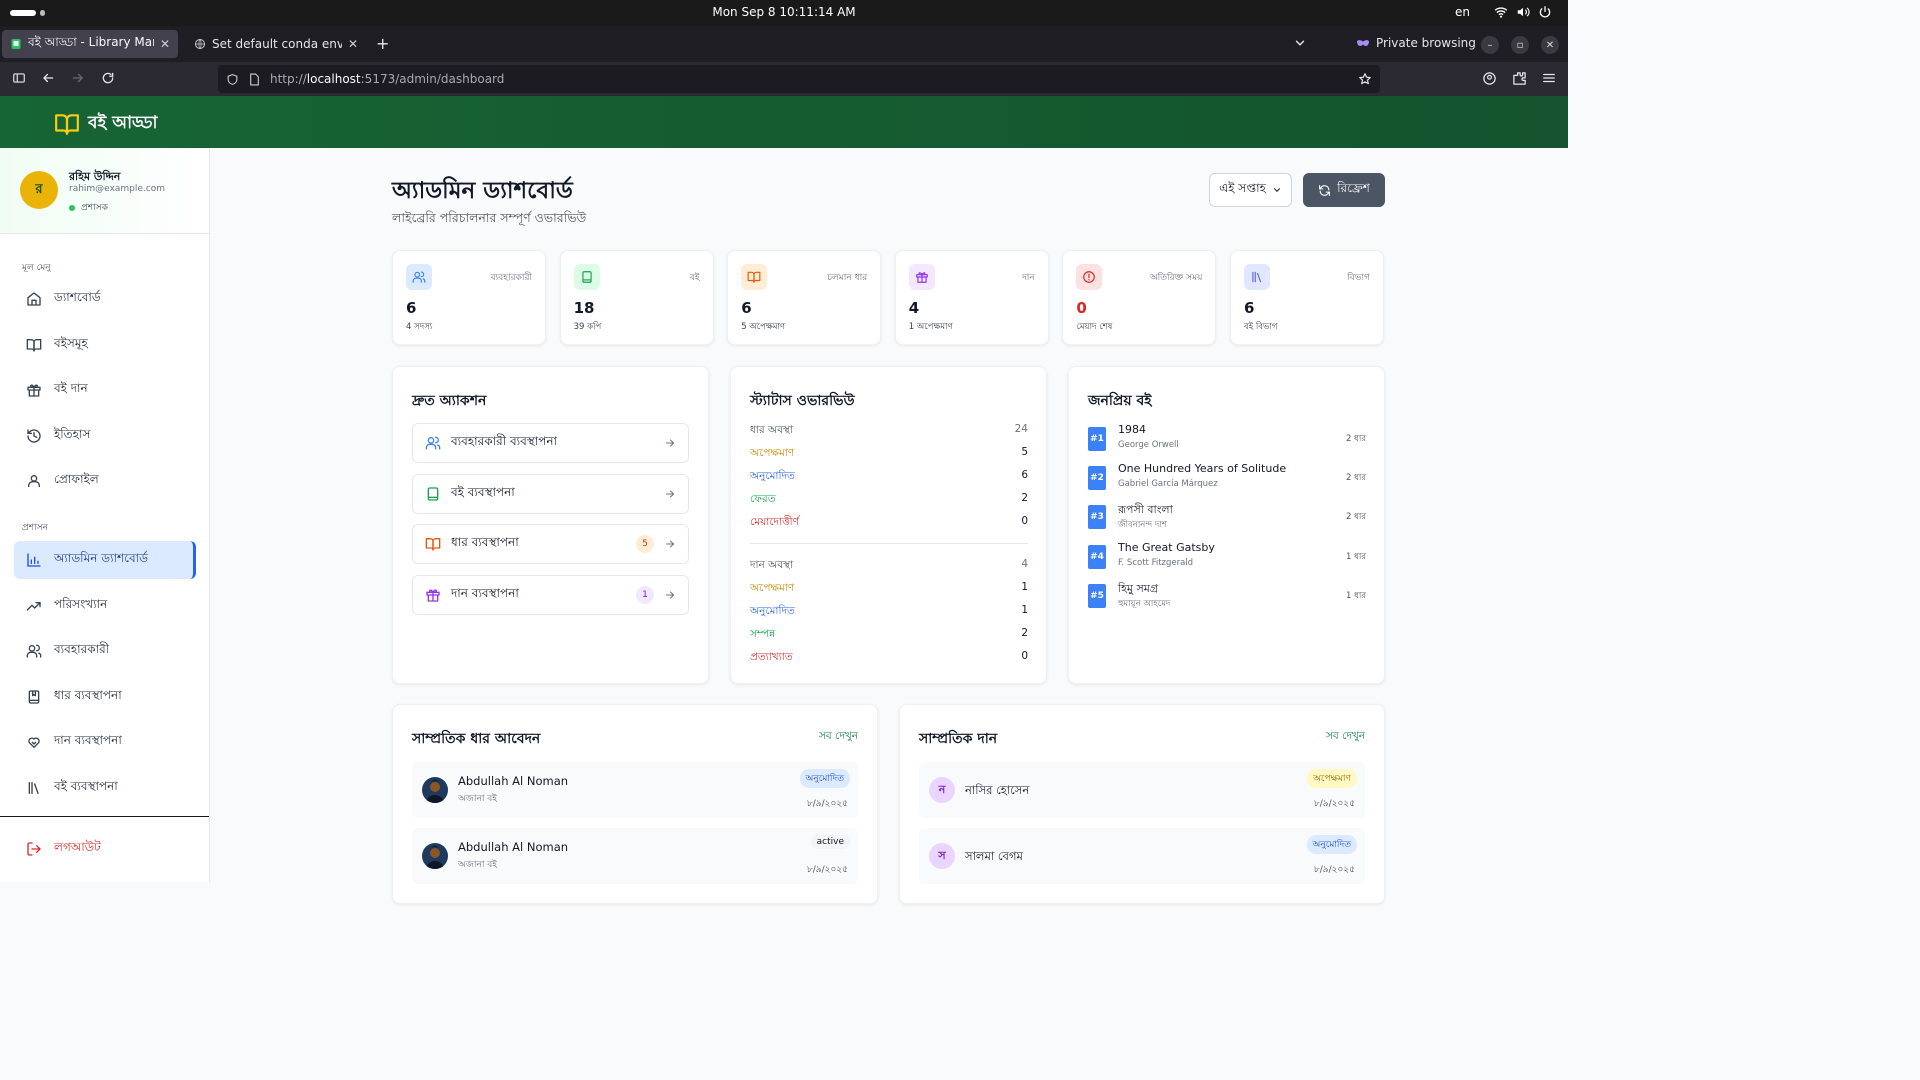 Image resolution: width=1920 pixels, height=1080 pixels. What do you see at coordinates (72, 207) in the screenshot?
I see `online-dot-icon` at bounding box center [72, 207].